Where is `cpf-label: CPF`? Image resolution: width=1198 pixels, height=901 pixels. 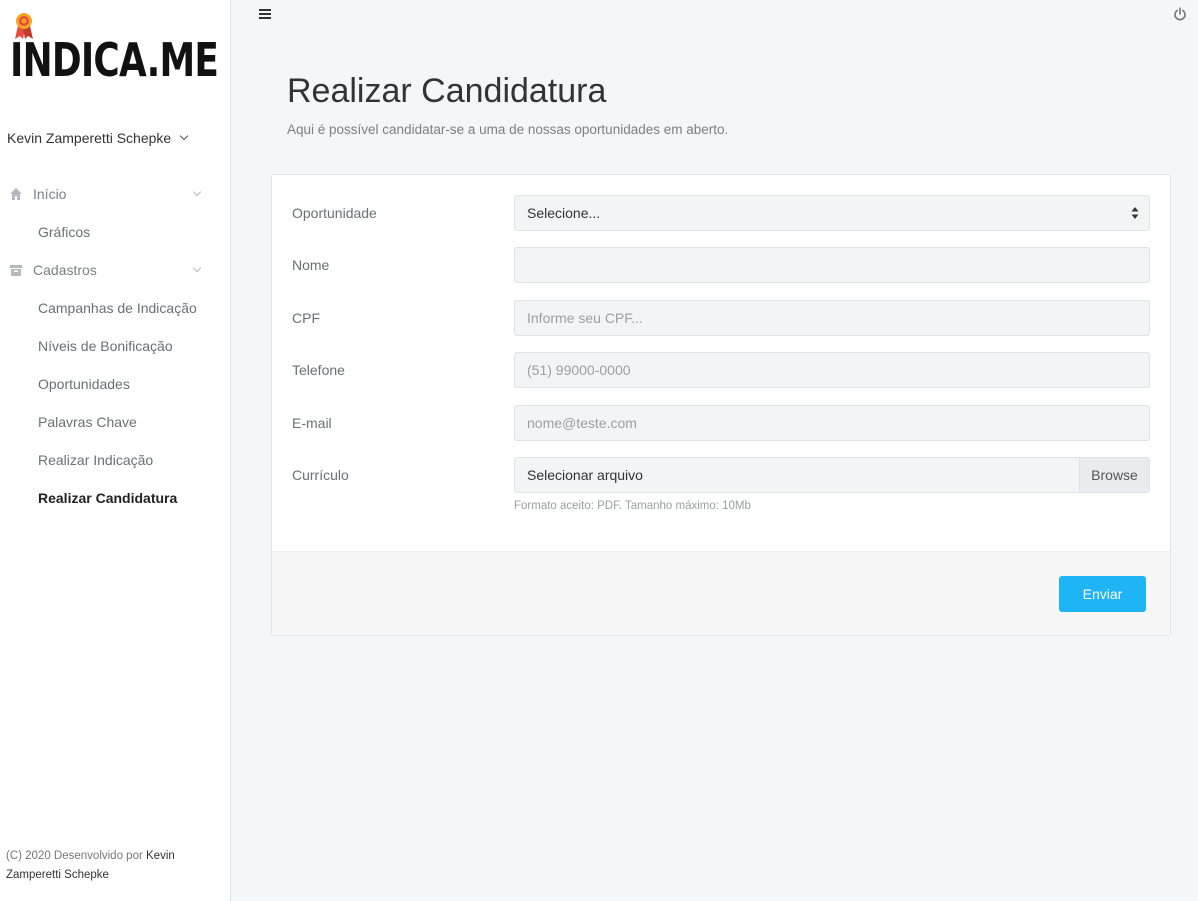 cpf-label: CPF is located at coordinates (306, 318).